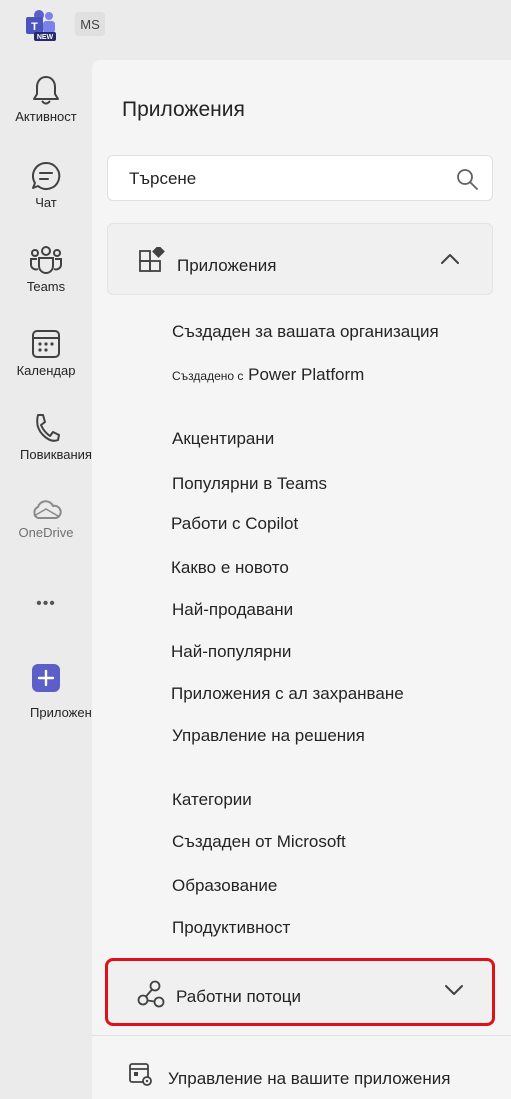  What do you see at coordinates (46, 370) in the screenshot?
I see `rail-label-calendar: Календар` at bounding box center [46, 370].